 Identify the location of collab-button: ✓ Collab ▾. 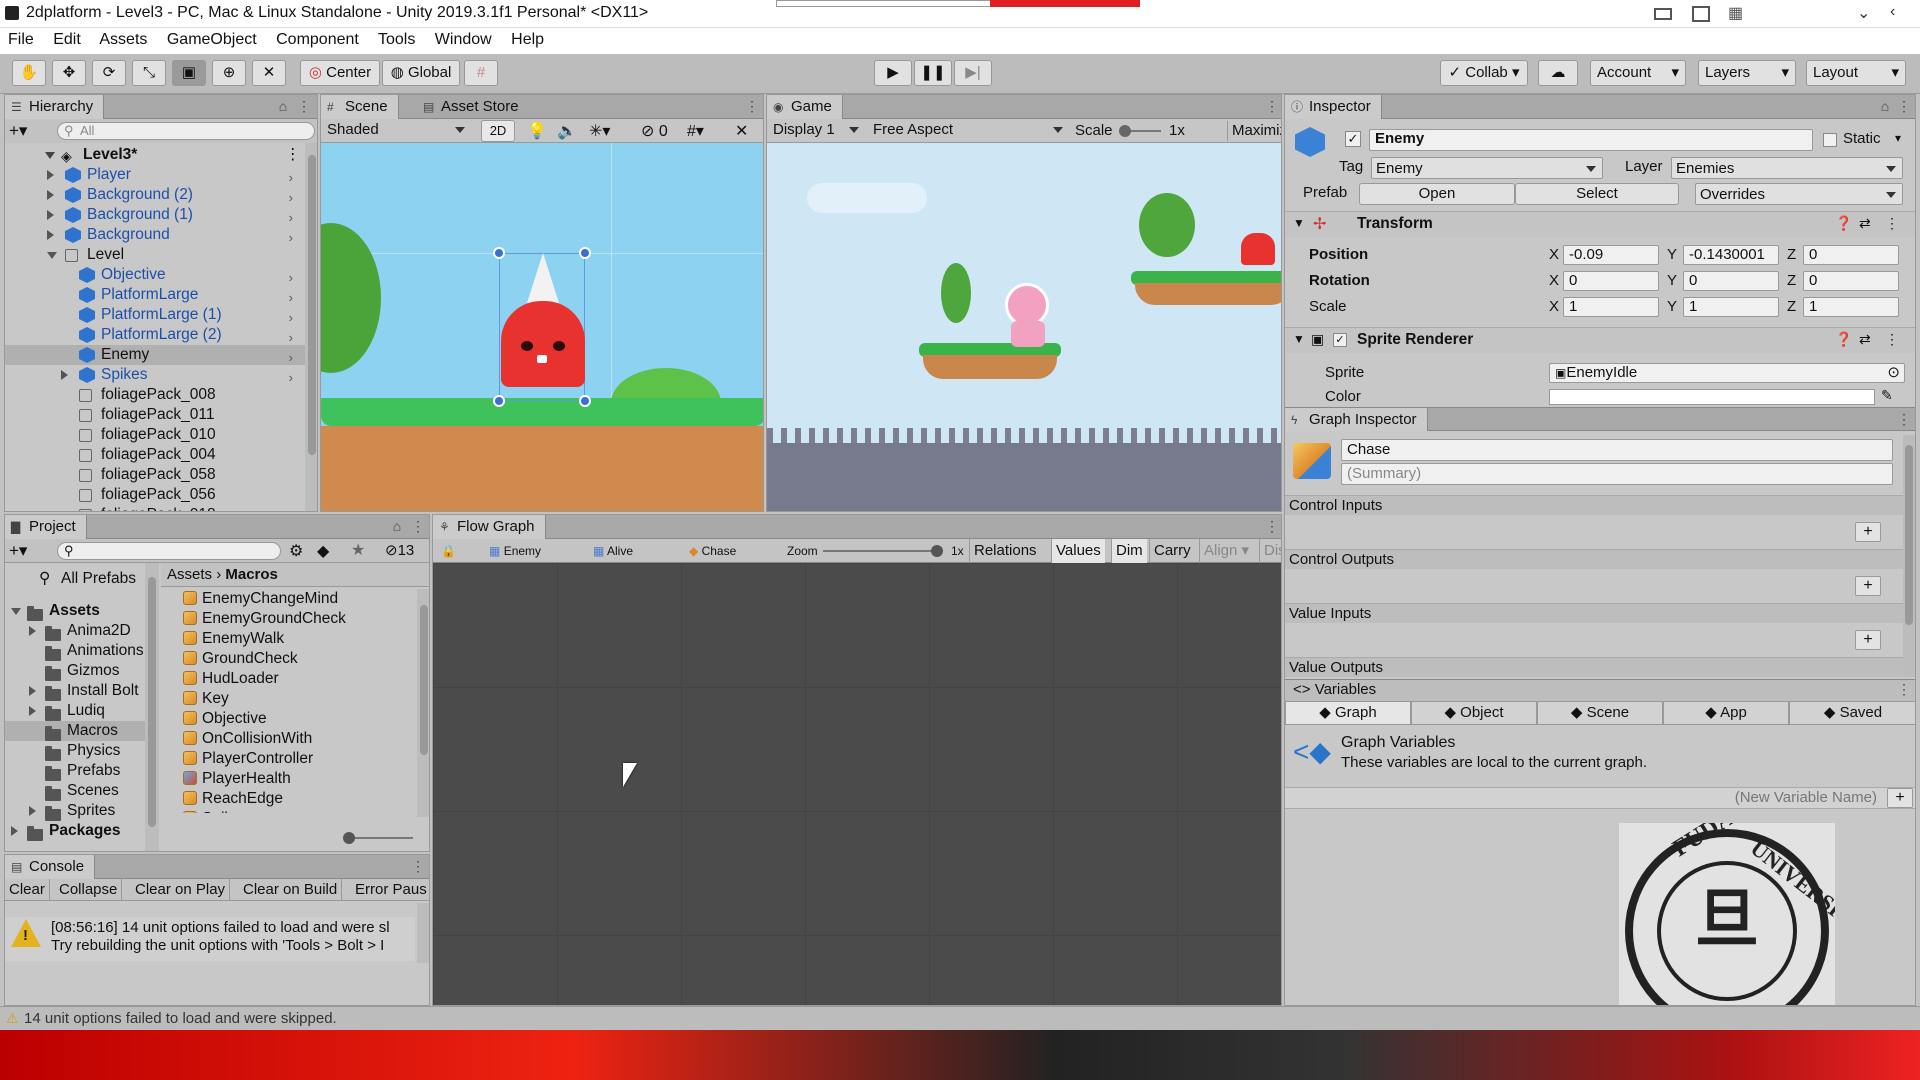
(1484, 73).